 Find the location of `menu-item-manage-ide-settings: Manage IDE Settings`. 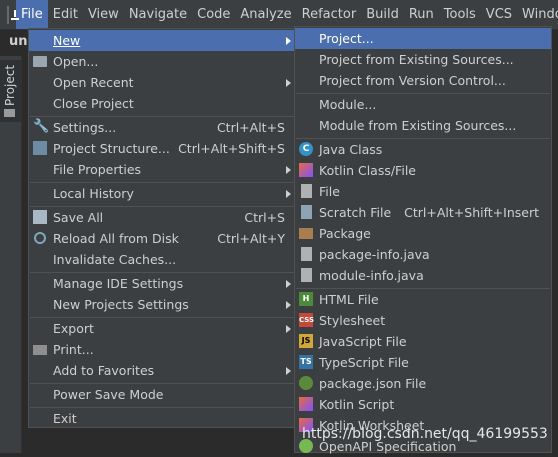

menu-item-manage-ide-settings: Manage IDE Settings is located at coordinates (163, 283).